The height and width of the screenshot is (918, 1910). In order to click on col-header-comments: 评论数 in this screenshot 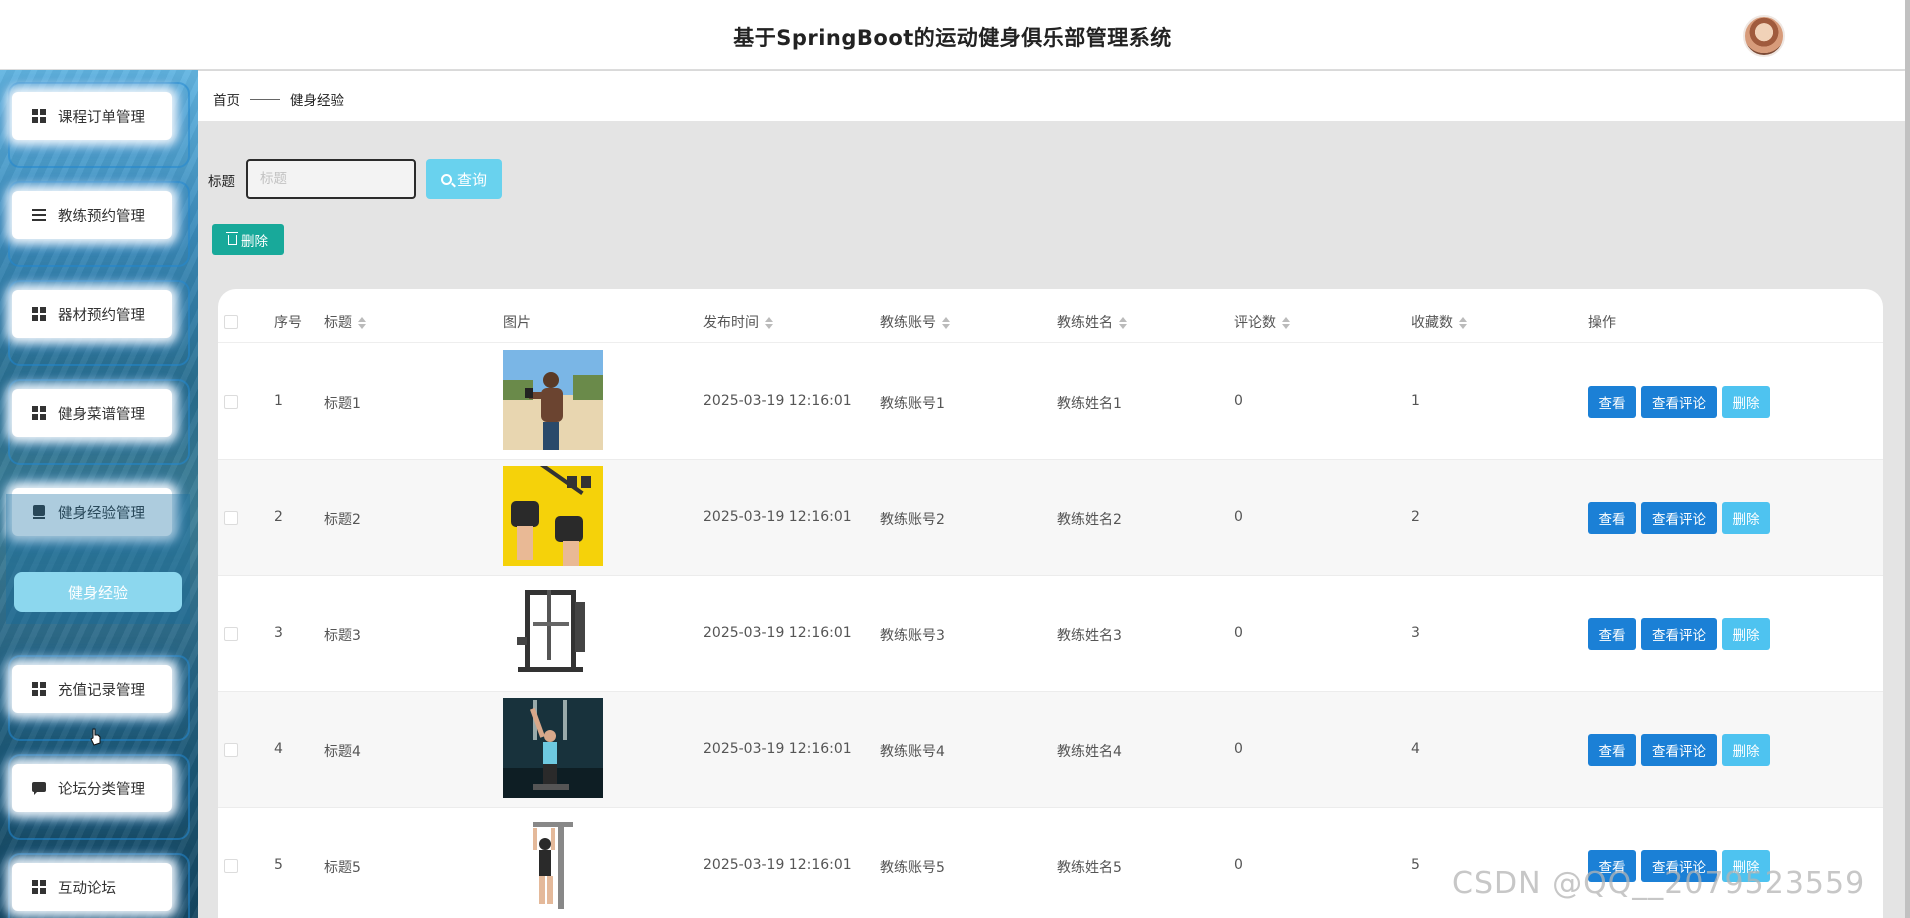, I will do `click(1262, 322)`.